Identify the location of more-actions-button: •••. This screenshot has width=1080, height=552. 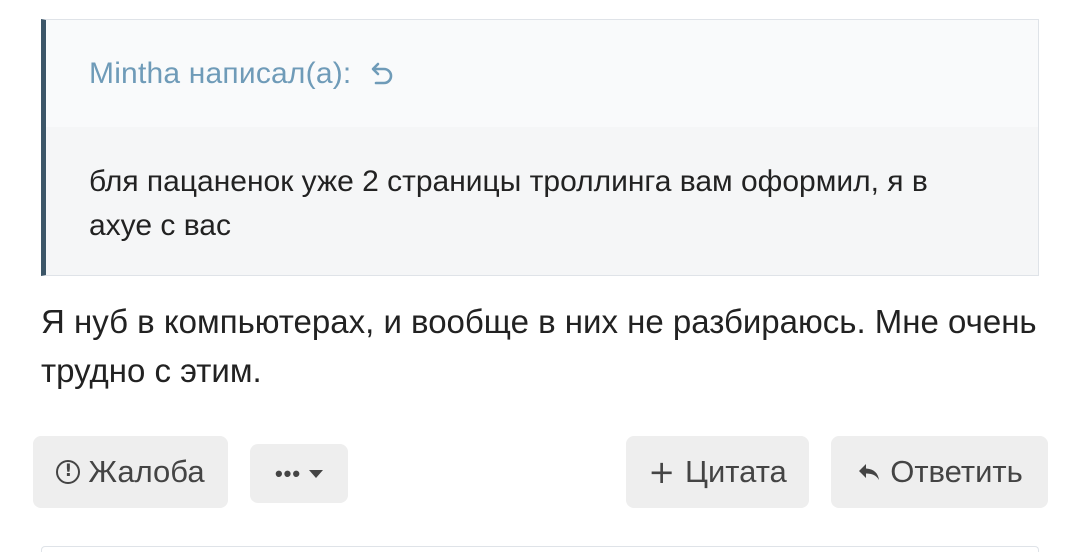
(299, 473).